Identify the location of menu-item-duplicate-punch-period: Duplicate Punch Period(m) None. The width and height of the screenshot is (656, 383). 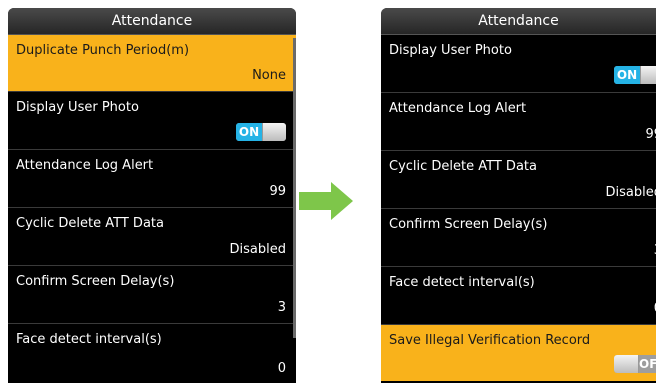
(152, 63).